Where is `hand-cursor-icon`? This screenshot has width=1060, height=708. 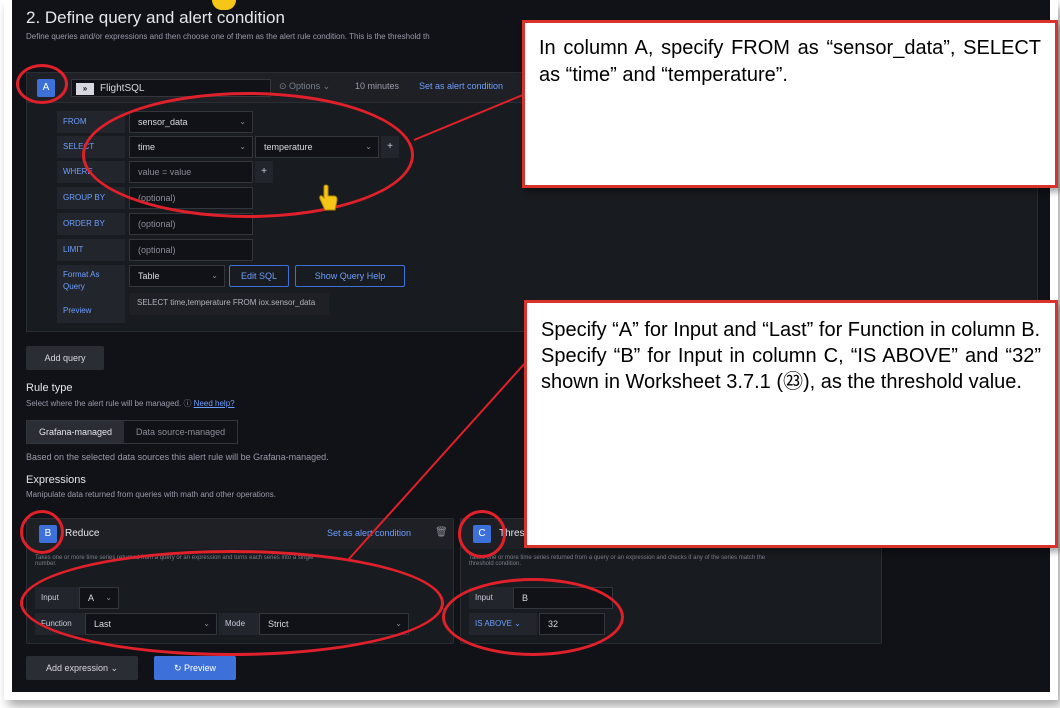 hand-cursor-icon is located at coordinates (328, 197).